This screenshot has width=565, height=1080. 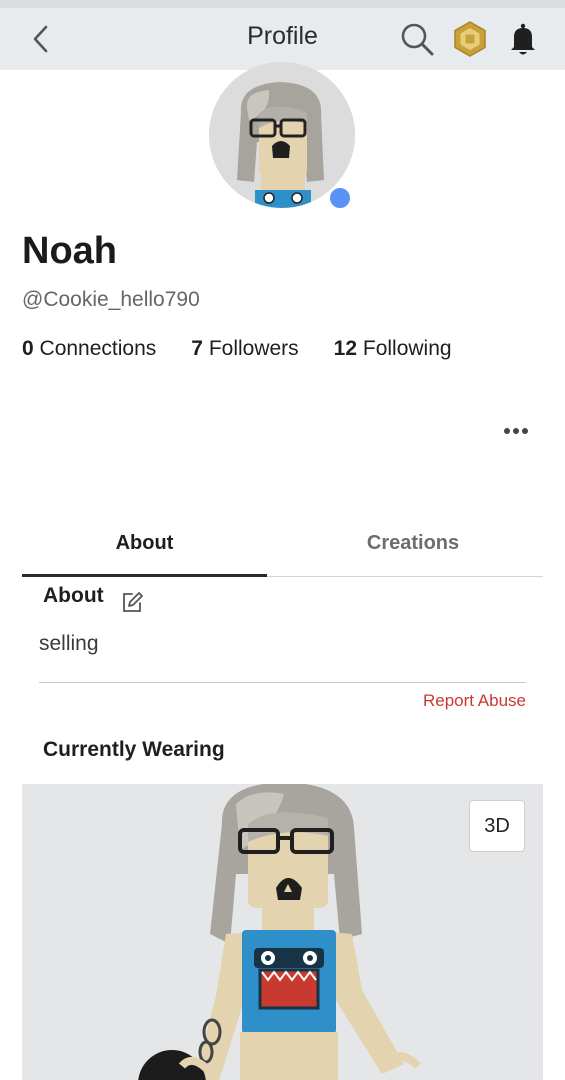 I want to click on connections-count: 0, so click(x=28, y=348).